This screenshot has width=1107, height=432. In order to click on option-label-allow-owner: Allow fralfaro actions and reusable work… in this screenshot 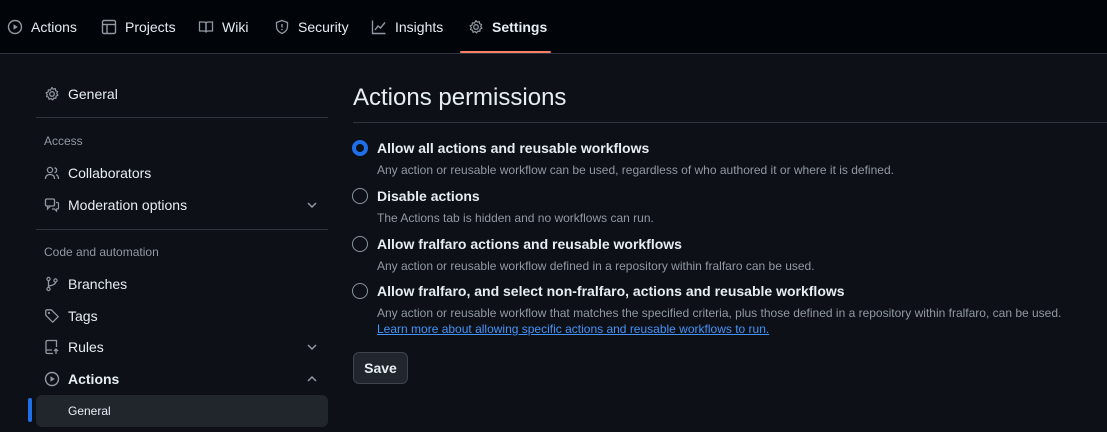, I will do `click(529, 244)`.